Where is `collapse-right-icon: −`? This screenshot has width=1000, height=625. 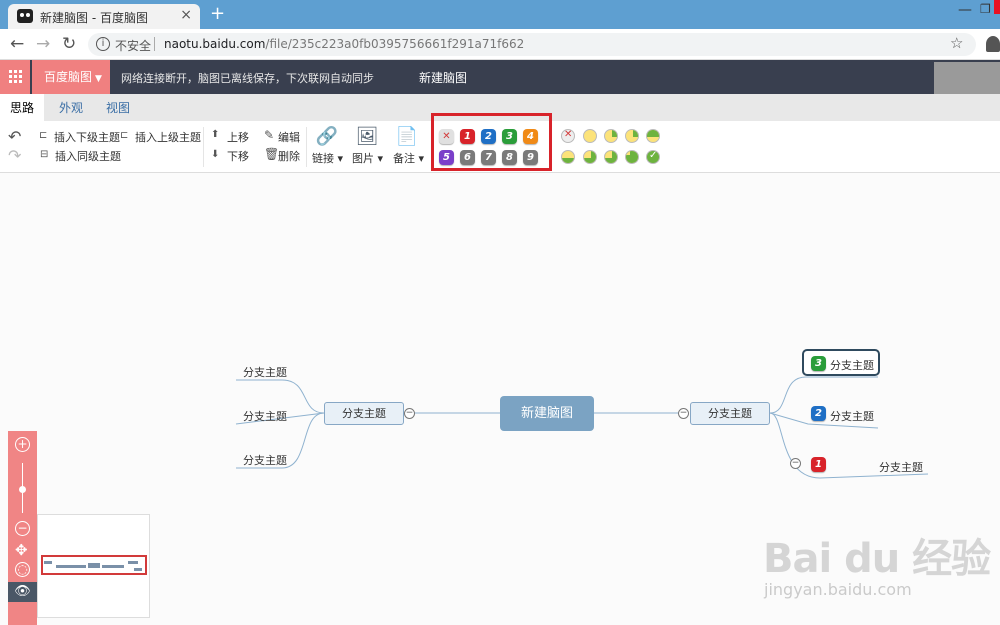
collapse-right-icon: − is located at coordinates (683, 413).